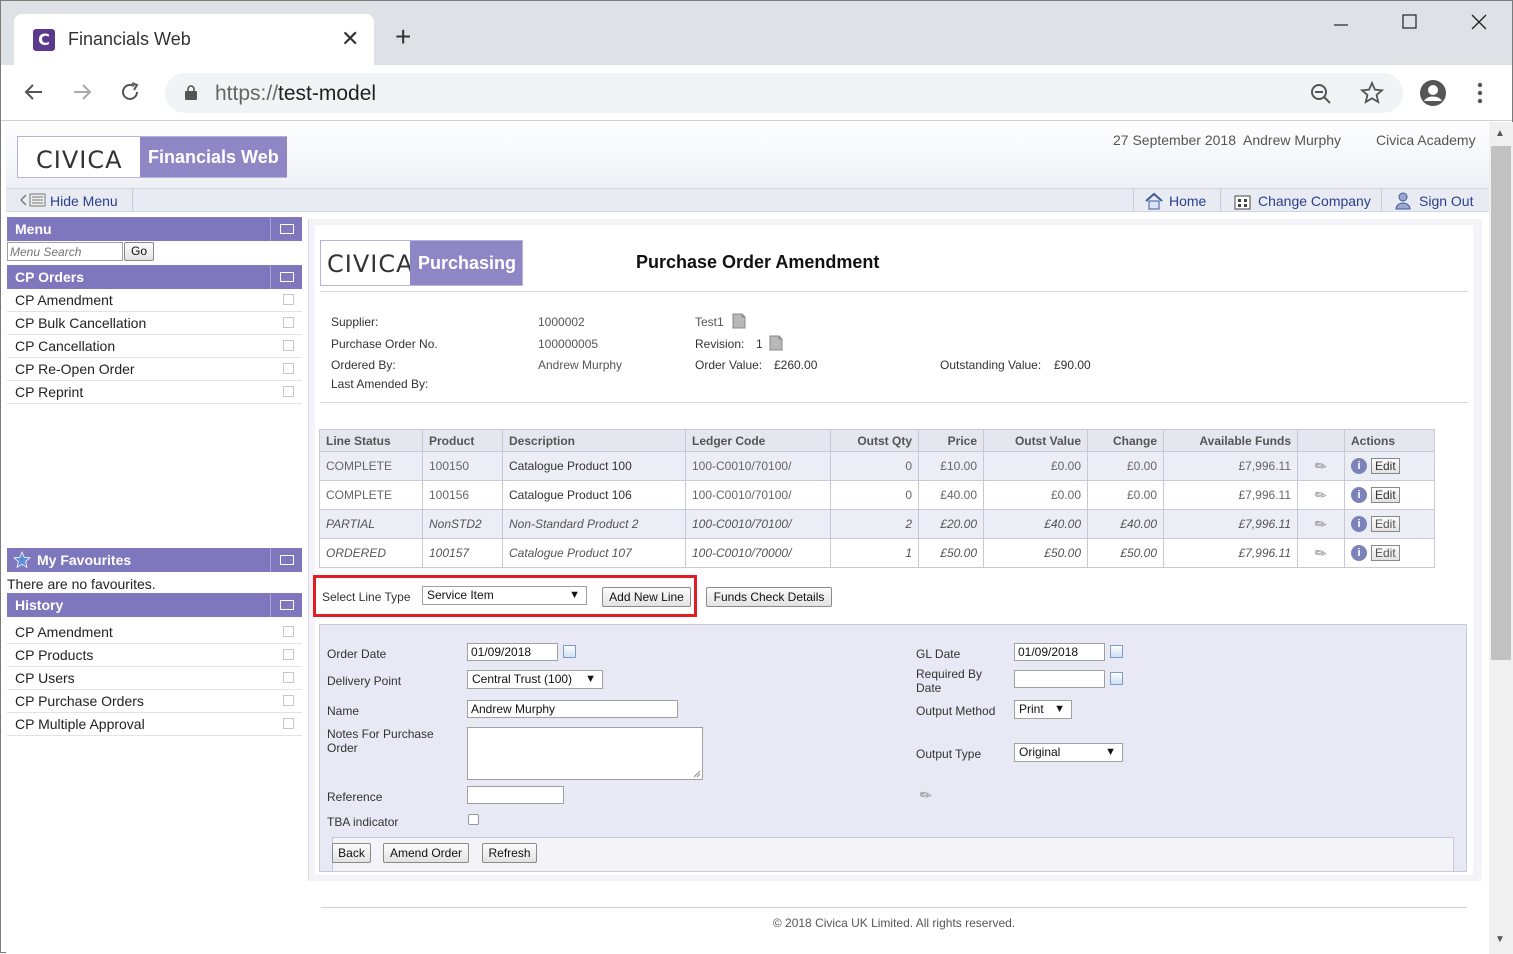 The width and height of the screenshot is (1513, 954). What do you see at coordinates (504, 595) in the screenshot?
I see `line-type-select: Service Item ▼` at bounding box center [504, 595].